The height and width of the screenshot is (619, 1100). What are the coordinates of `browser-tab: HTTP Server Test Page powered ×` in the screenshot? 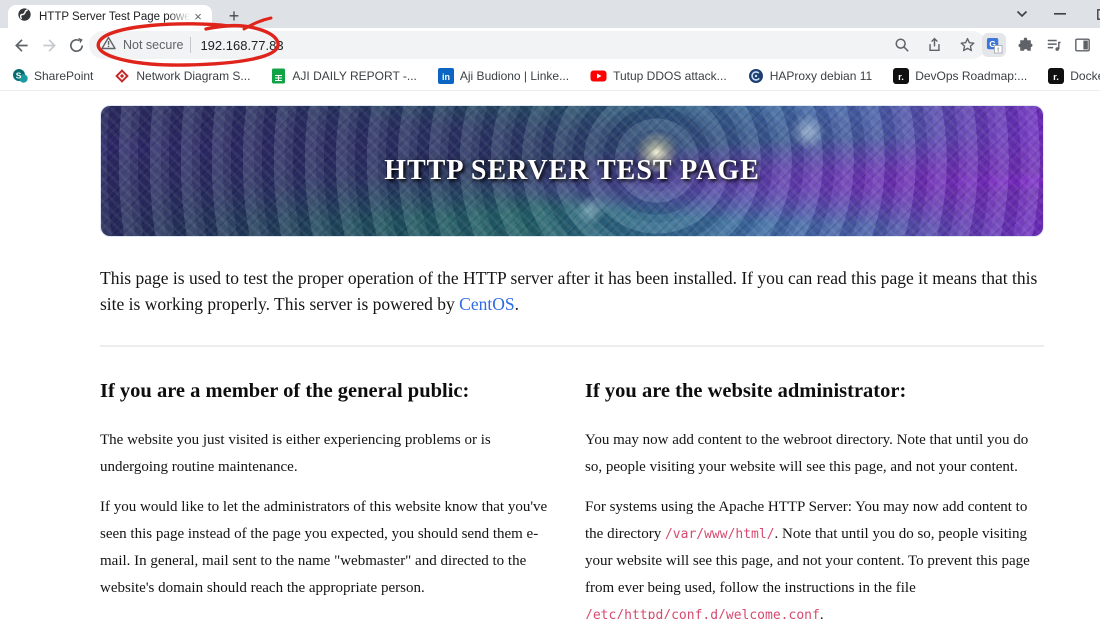 It's located at (110, 16).